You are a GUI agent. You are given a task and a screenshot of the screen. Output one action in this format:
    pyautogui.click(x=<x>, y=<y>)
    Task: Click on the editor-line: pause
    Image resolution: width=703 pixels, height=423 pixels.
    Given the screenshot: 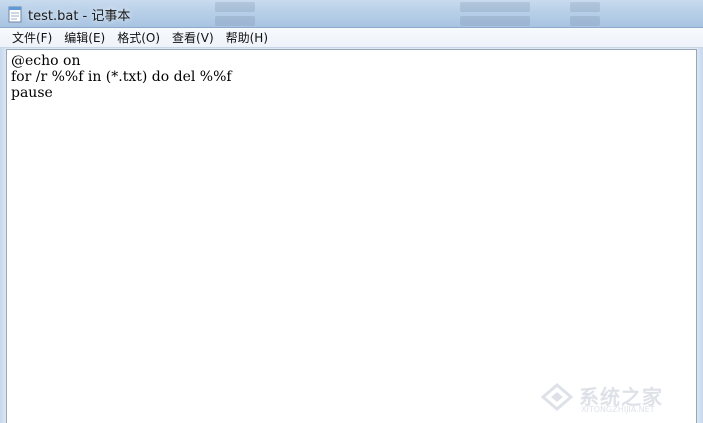 What is the action you would take?
    pyautogui.click(x=351, y=93)
    